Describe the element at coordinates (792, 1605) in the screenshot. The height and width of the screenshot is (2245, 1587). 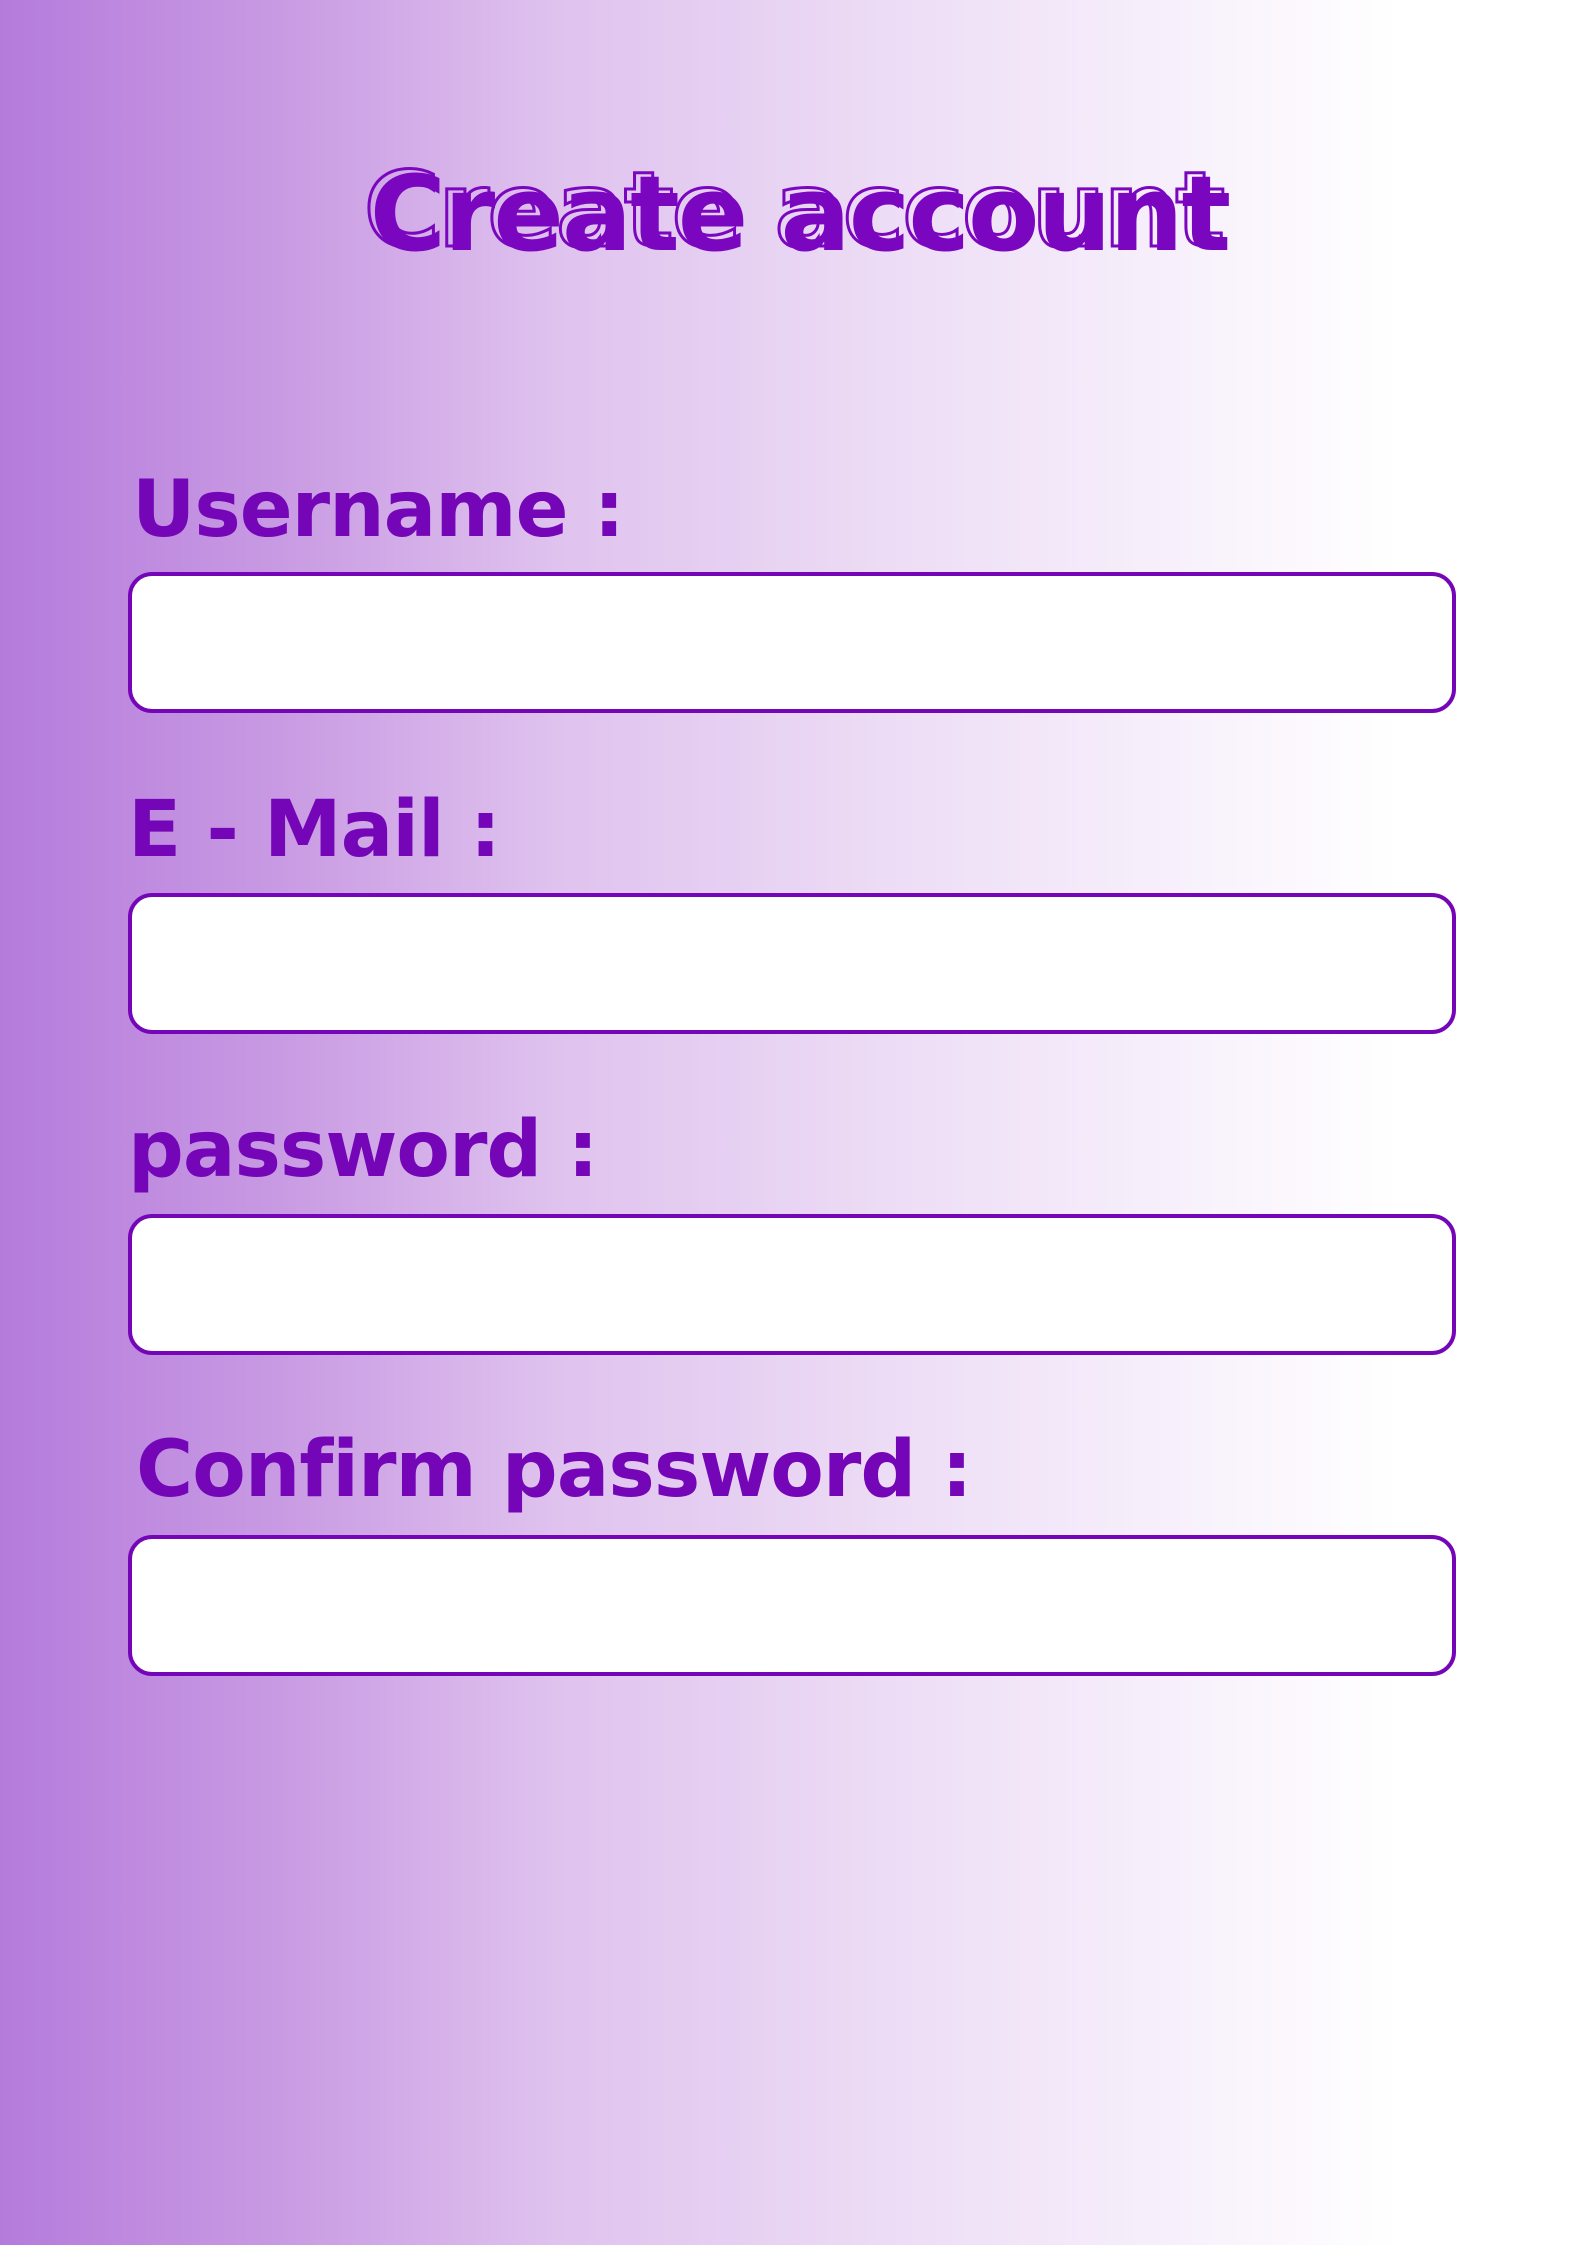
I see `confirm-password-input` at that location.